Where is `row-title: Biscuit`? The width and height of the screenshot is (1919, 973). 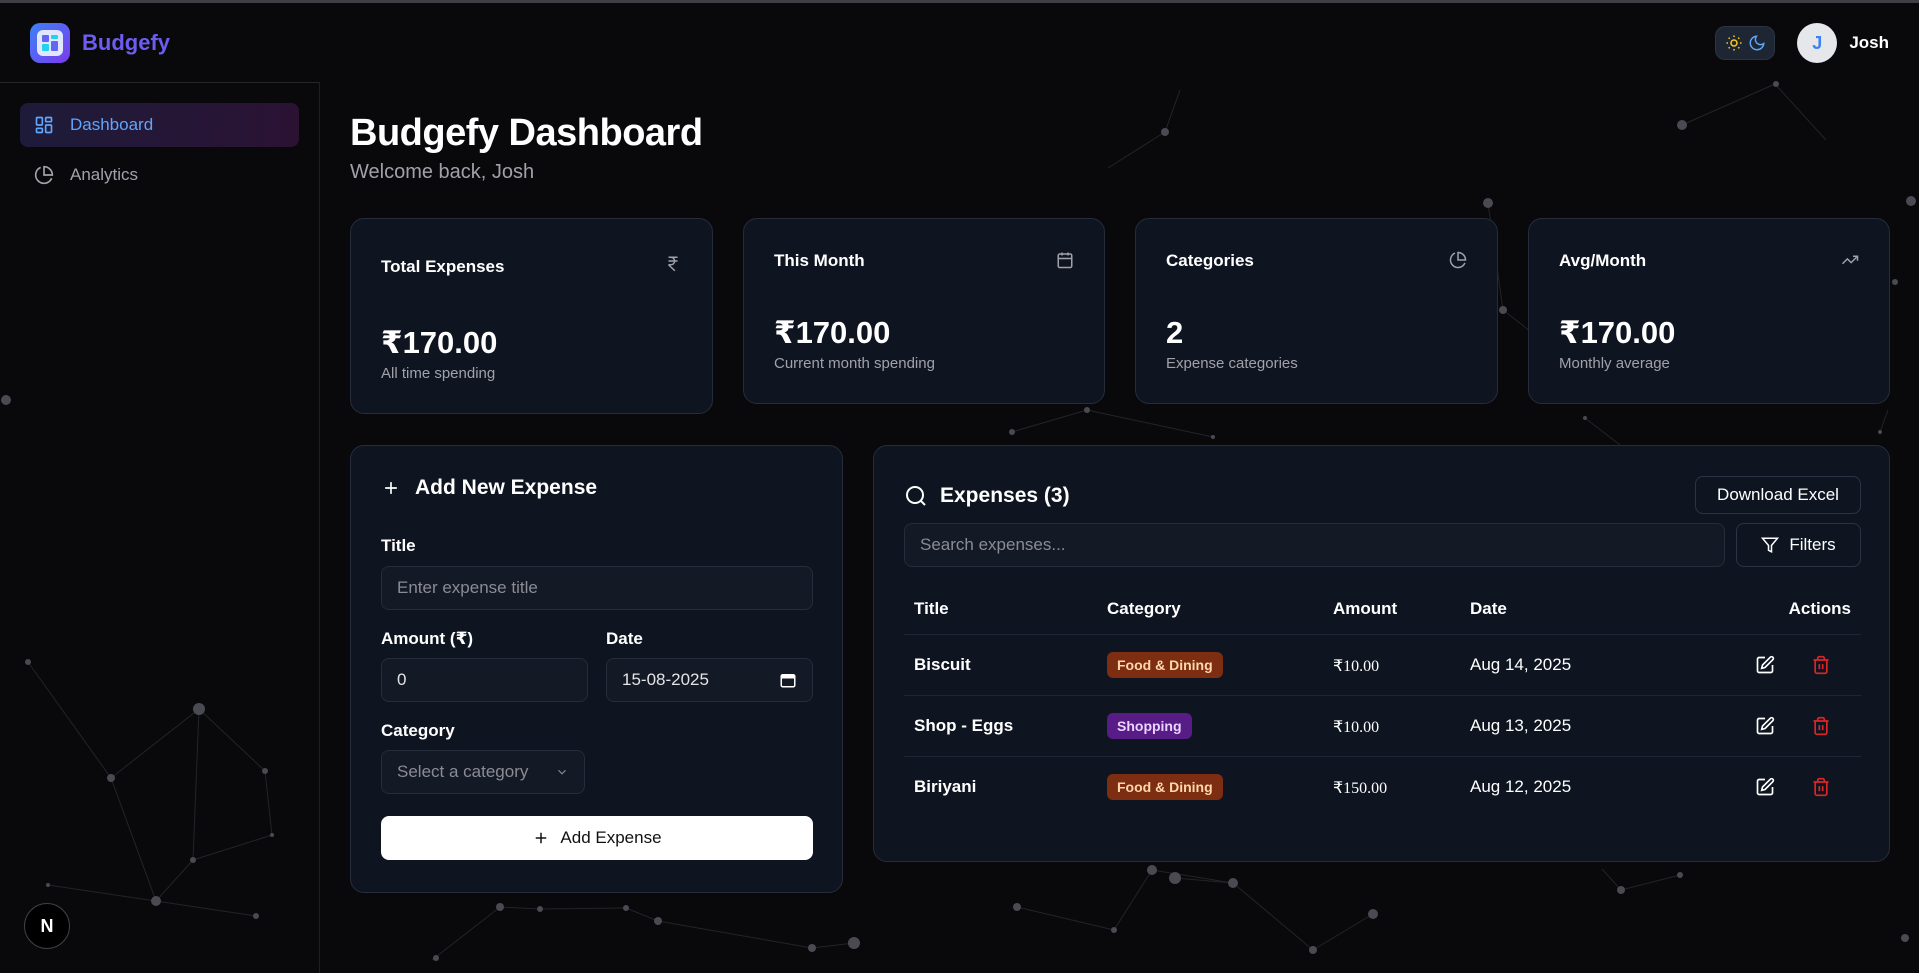 row-title: Biscuit is located at coordinates (942, 664).